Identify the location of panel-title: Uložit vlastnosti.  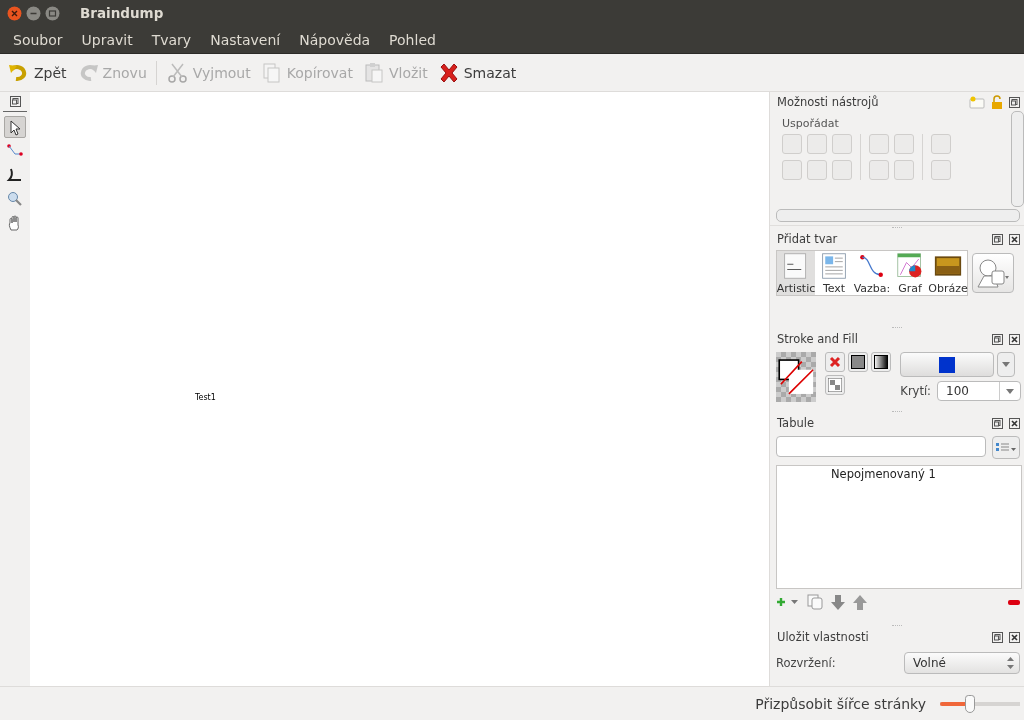
(823, 637).